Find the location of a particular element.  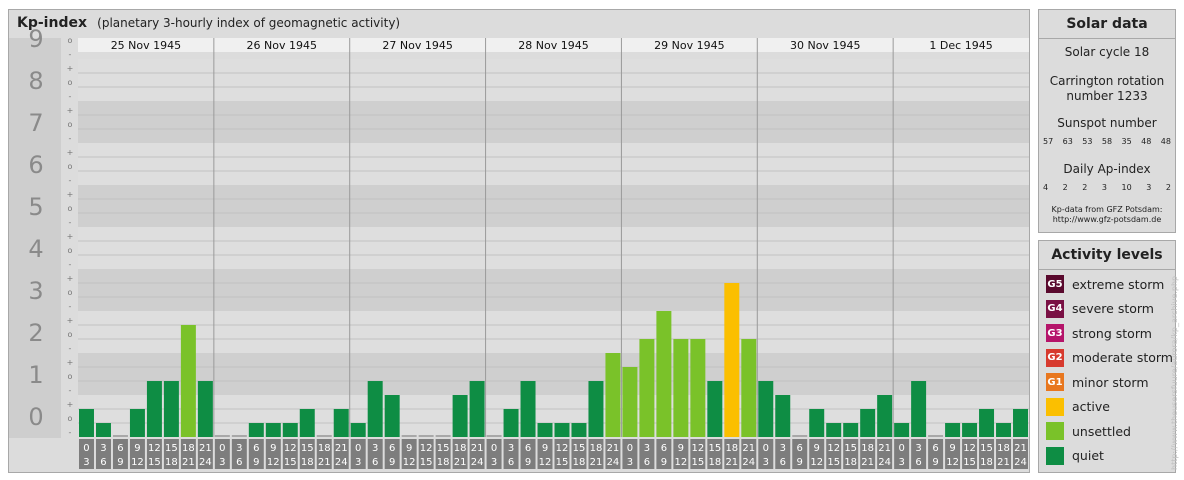

ap-value: 2 is located at coordinates (1085, 187).